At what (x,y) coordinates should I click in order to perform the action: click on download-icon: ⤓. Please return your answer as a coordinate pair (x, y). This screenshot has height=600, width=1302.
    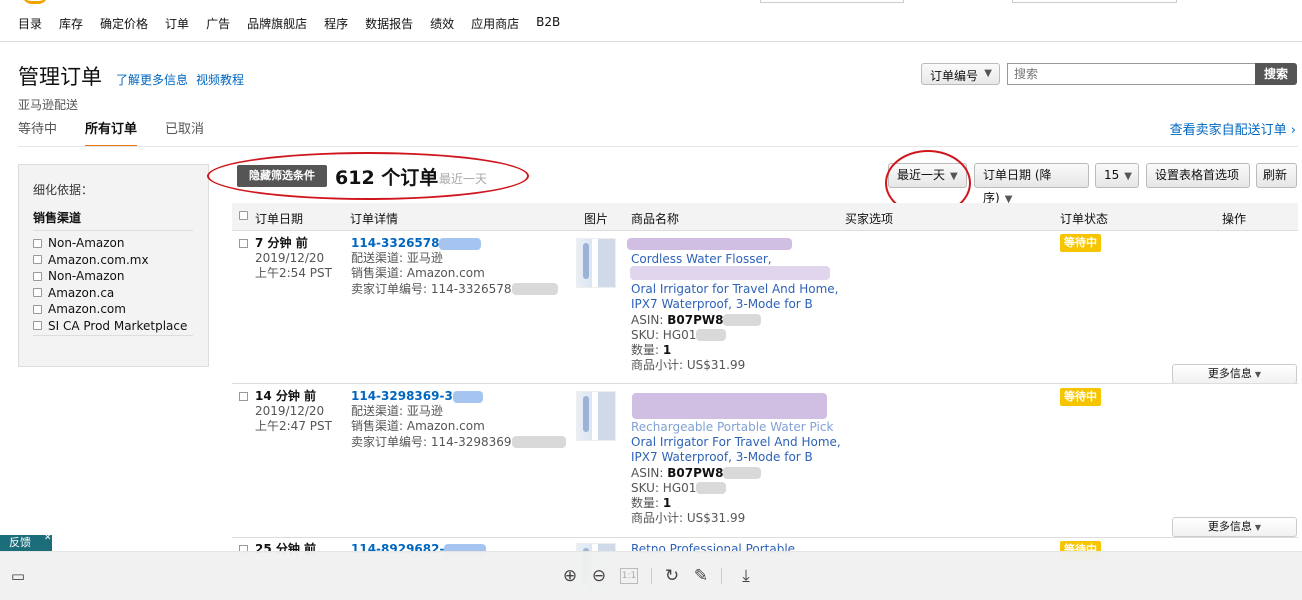
    Looking at the image, I should click on (746, 576).